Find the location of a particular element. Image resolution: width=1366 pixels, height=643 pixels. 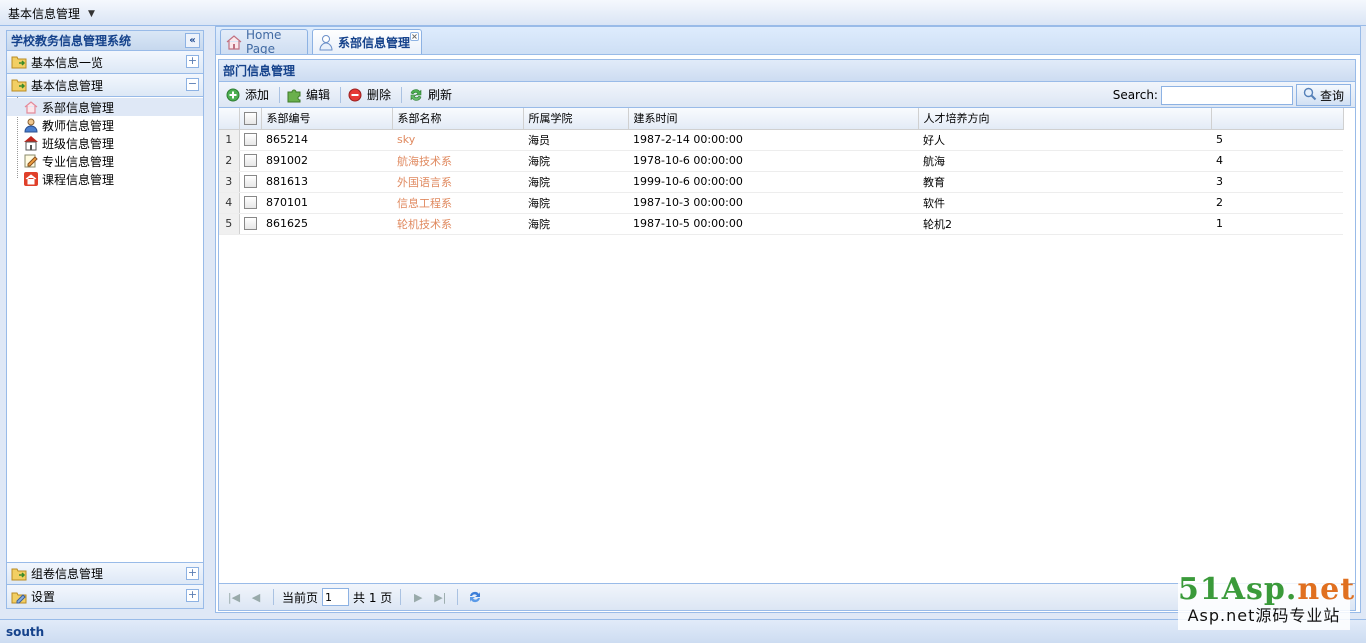

tab-label: Home Page is located at coordinates (264, 42).